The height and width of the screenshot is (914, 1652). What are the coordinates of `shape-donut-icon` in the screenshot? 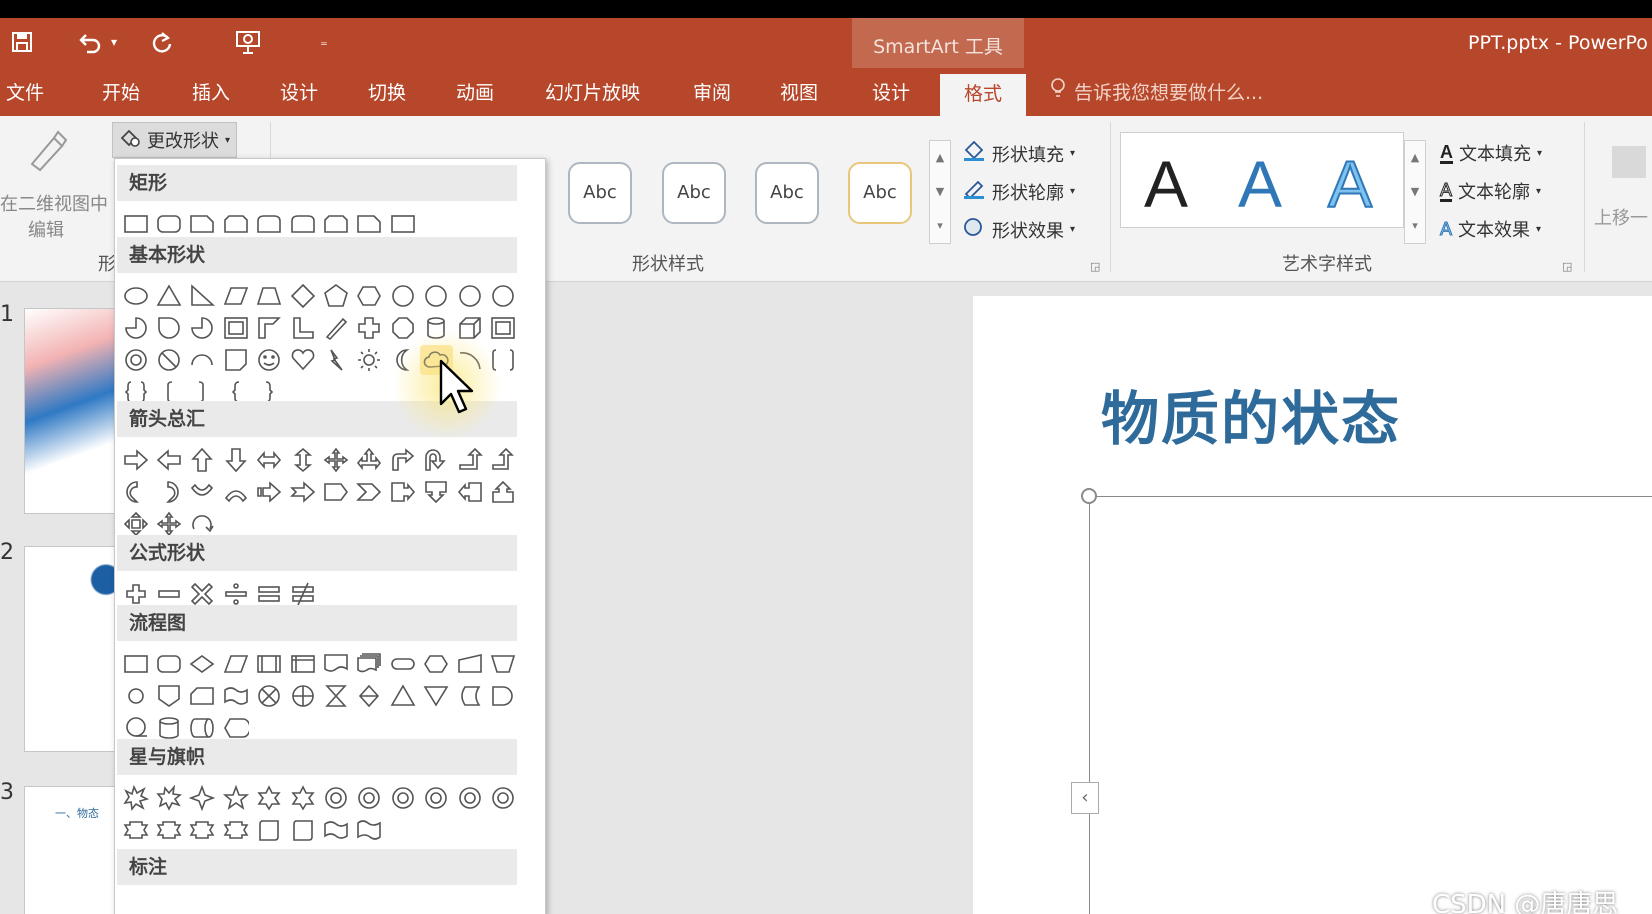 It's located at (135, 360).